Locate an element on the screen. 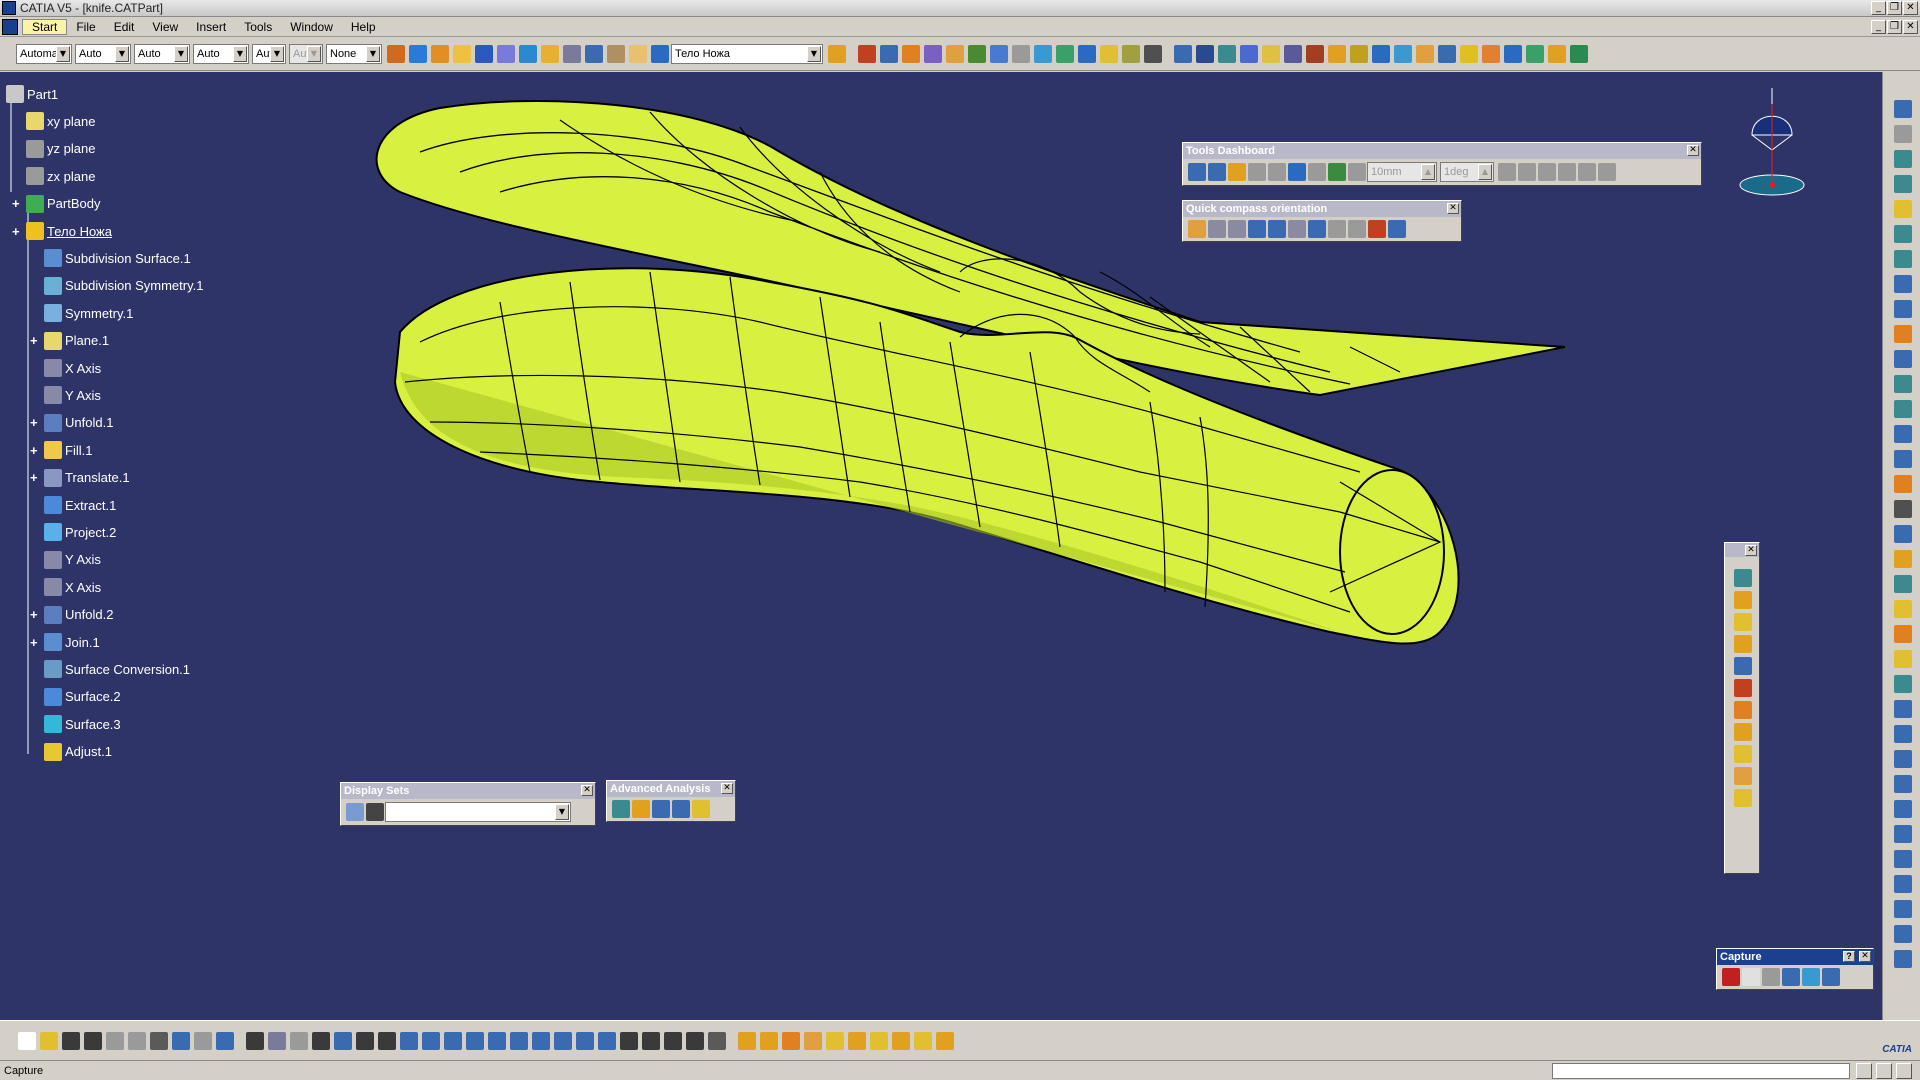 The height and width of the screenshot is (1080, 1920). tree-node: Surface Conversion.1 is located at coordinates (117, 669).